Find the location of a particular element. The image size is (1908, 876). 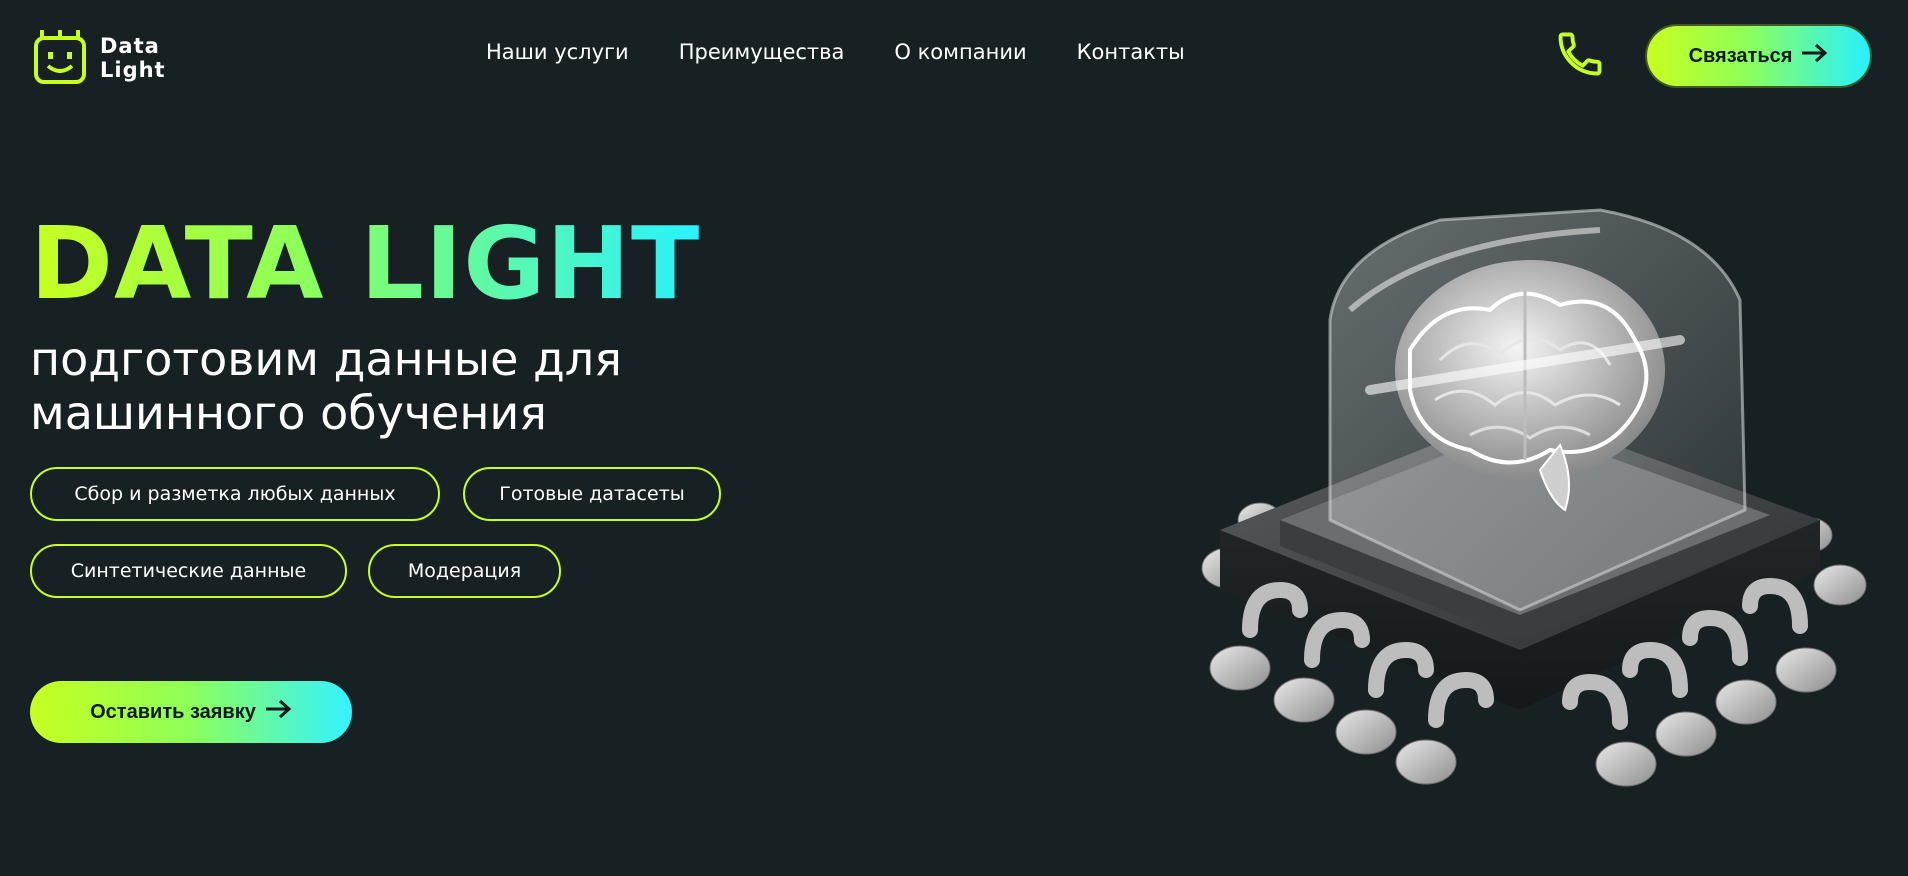

nav-item-services: Наши услуги is located at coordinates (557, 52).